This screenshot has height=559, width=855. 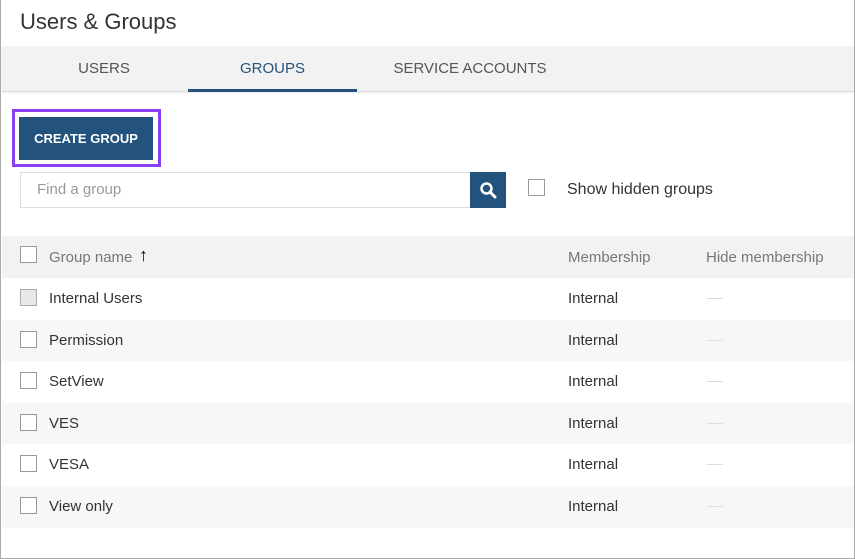 What do you see at coordinates (536, 187) in the screenshot?
I see `show-hidden-checkbox` at bounding box center [536, 187].